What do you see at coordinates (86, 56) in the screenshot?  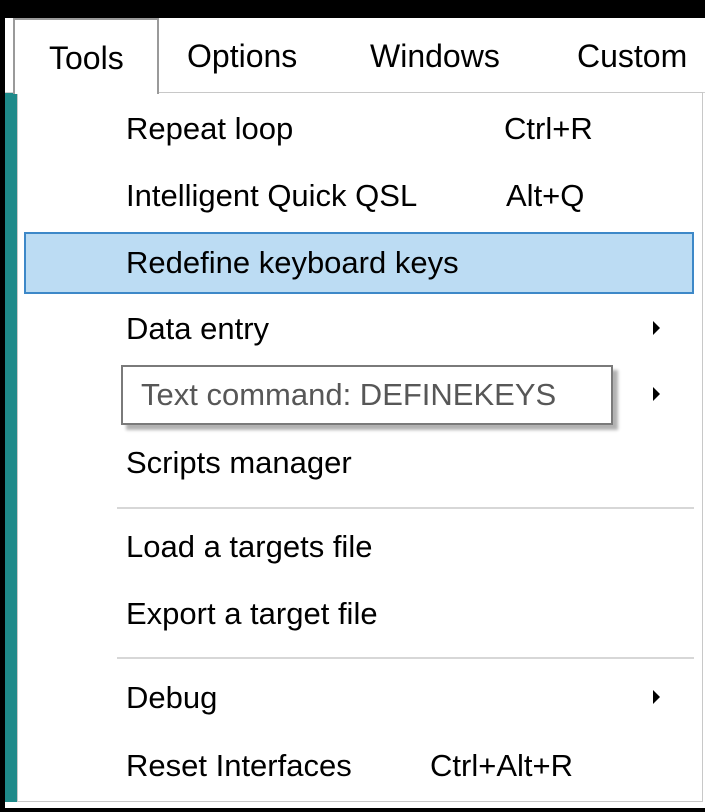 I see `menu-tools: Tools` at bounding box center [86, 56].